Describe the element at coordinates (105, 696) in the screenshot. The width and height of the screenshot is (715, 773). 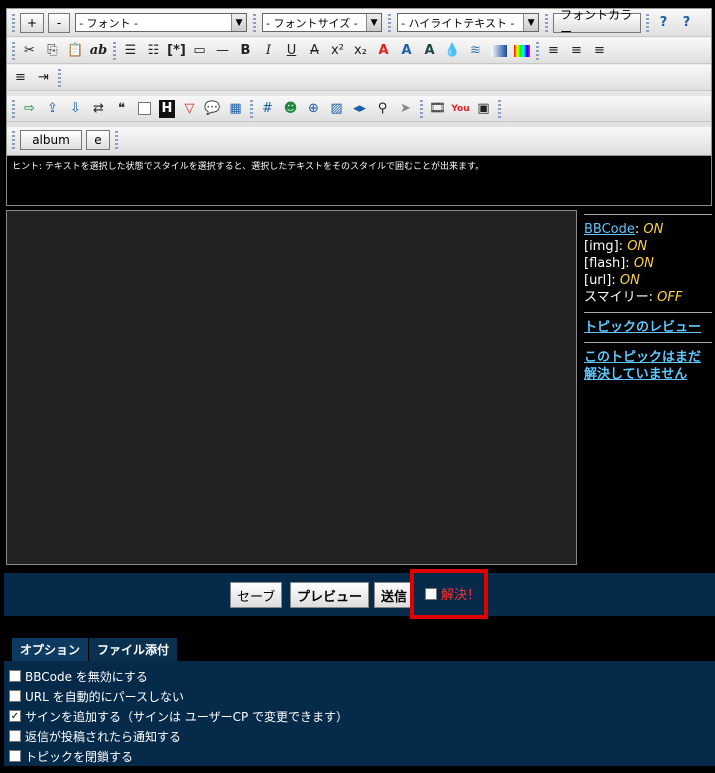
I see `option-label: URL を自動的にパースしない` at that location.